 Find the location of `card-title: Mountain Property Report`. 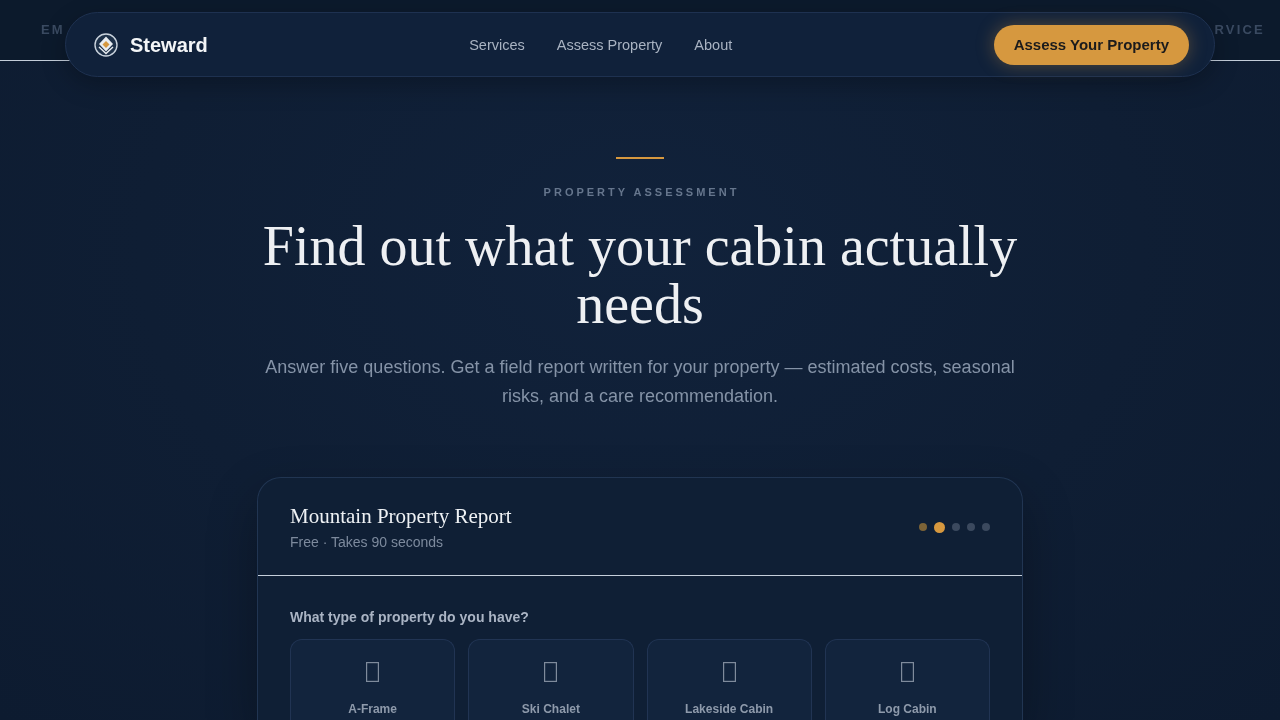

card-title: Mountain Property Report is located at coordinates (401, 516).